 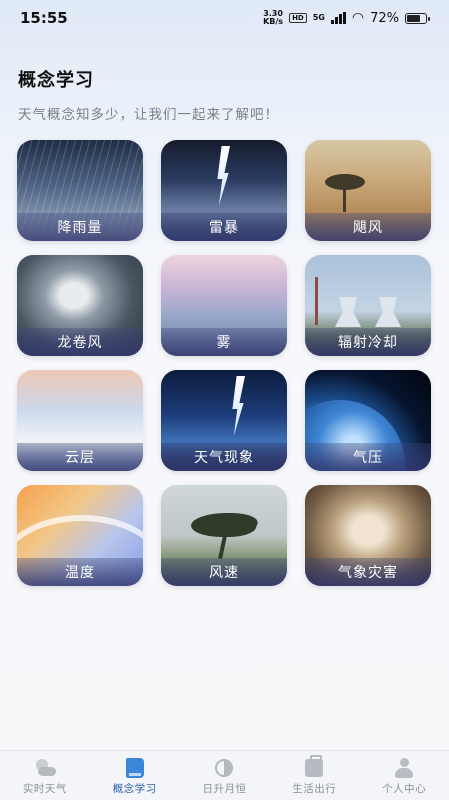 What do you see at coordinates (80, 190) in the screenshot?
I see `concept-card-rainfall: 降雨量` at bounding box center [80, 190].